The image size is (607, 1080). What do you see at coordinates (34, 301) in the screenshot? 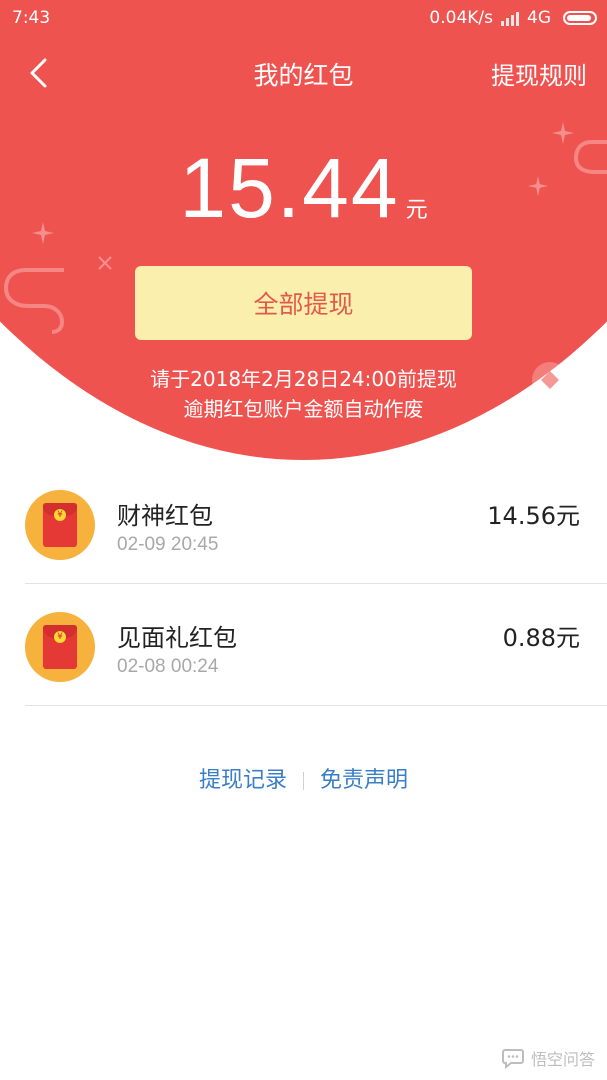
I see `cloud-swirl-icon` at bounding box center [34, 301].